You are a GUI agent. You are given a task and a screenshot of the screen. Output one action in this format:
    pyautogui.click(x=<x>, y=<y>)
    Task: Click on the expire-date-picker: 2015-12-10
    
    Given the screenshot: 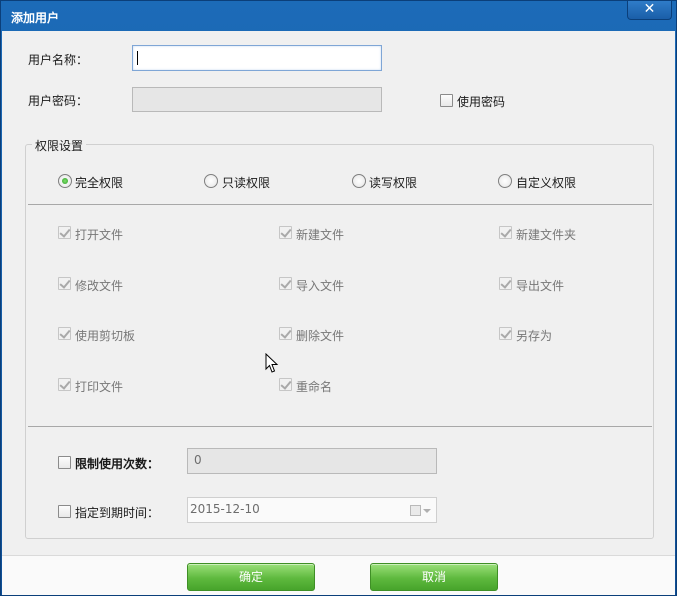 What is the action you would take?
    pyautogui.click(x=312, y=510)
    